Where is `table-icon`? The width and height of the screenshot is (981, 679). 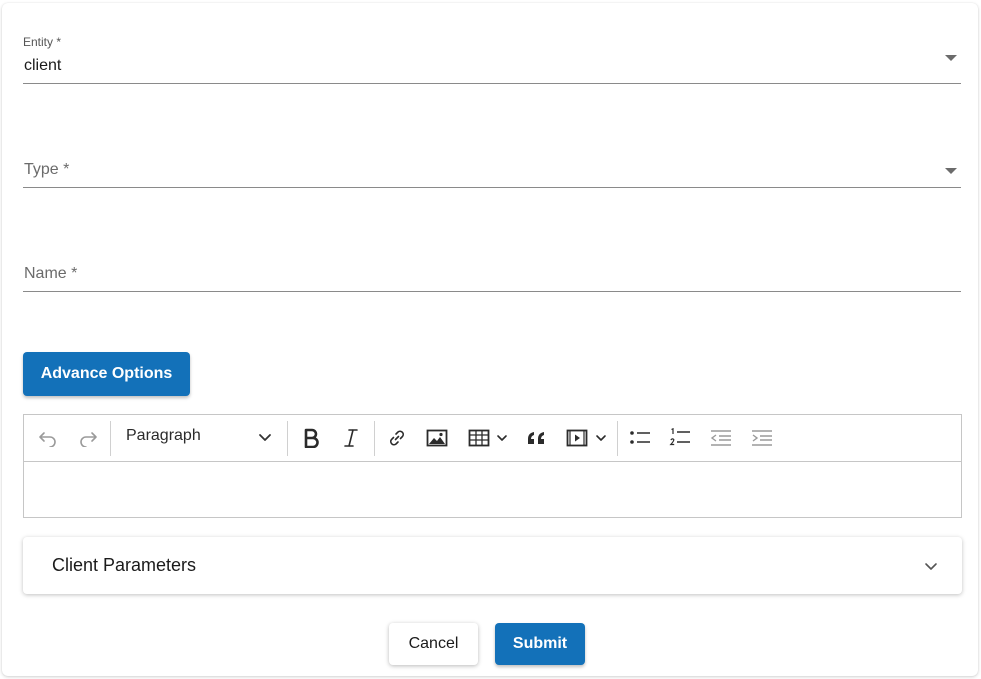 table-icon is located at coordinates (479, 438).